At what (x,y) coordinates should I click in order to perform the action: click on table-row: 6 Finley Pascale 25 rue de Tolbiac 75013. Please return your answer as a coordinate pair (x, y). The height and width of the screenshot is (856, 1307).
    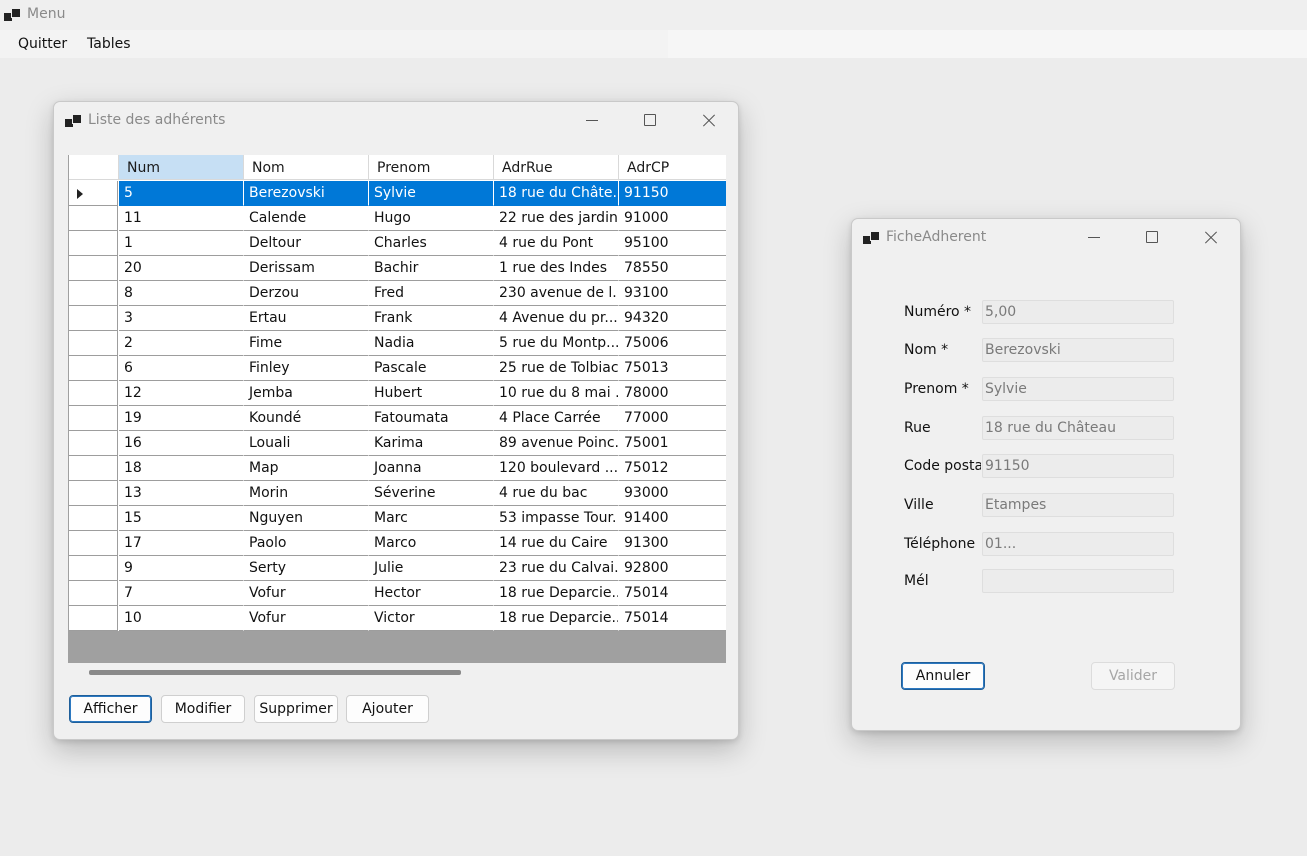
    Looking at the image, I should click on (397, 368).